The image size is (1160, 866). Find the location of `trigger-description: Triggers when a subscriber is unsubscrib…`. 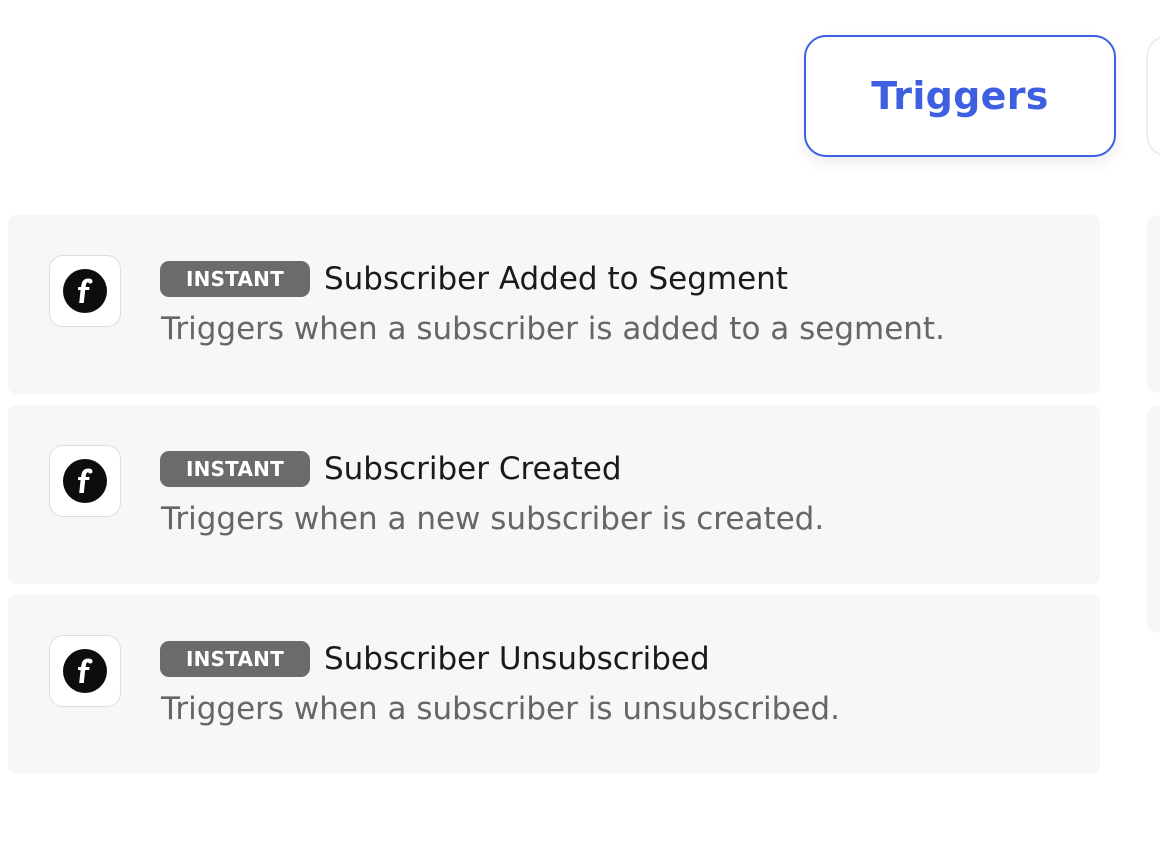

trigger-description: Triggers when a subscriber is unsubscrib… is located at coordinates (500, 709).